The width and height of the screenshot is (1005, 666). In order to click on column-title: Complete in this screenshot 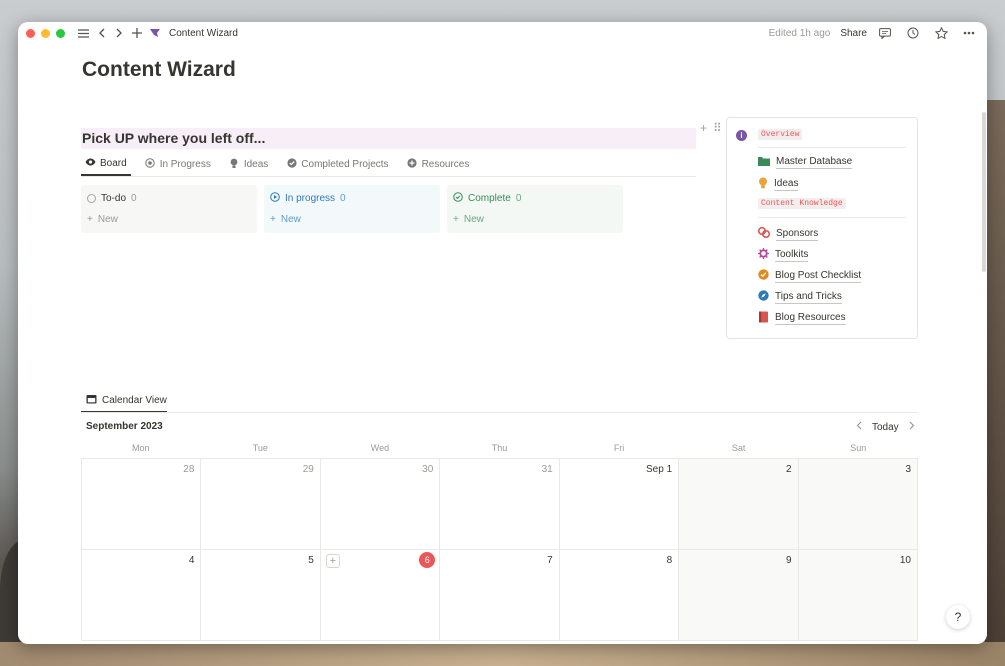, I will do `click(489, 198)`.